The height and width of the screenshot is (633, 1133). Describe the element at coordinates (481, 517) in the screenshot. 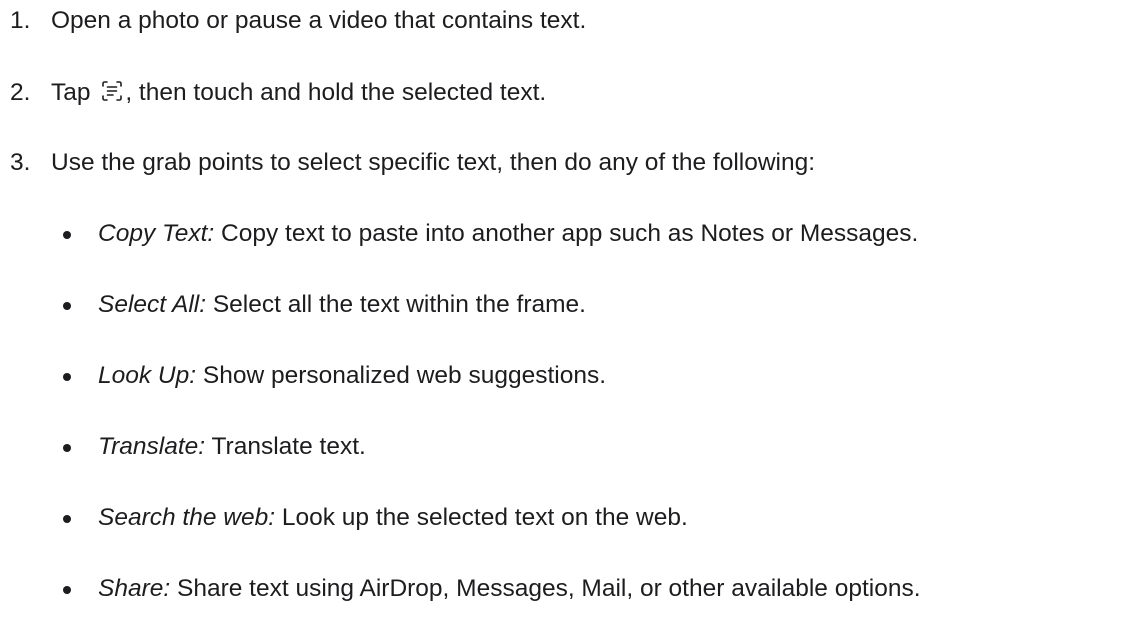

I see `option-description: Look up the selected text on the web.` at that location.